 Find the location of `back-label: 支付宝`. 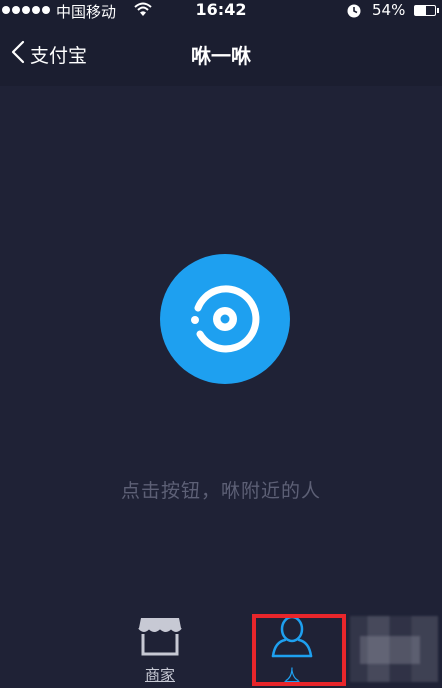

back-label: 支付宝 is located at coordinates (59, 55).